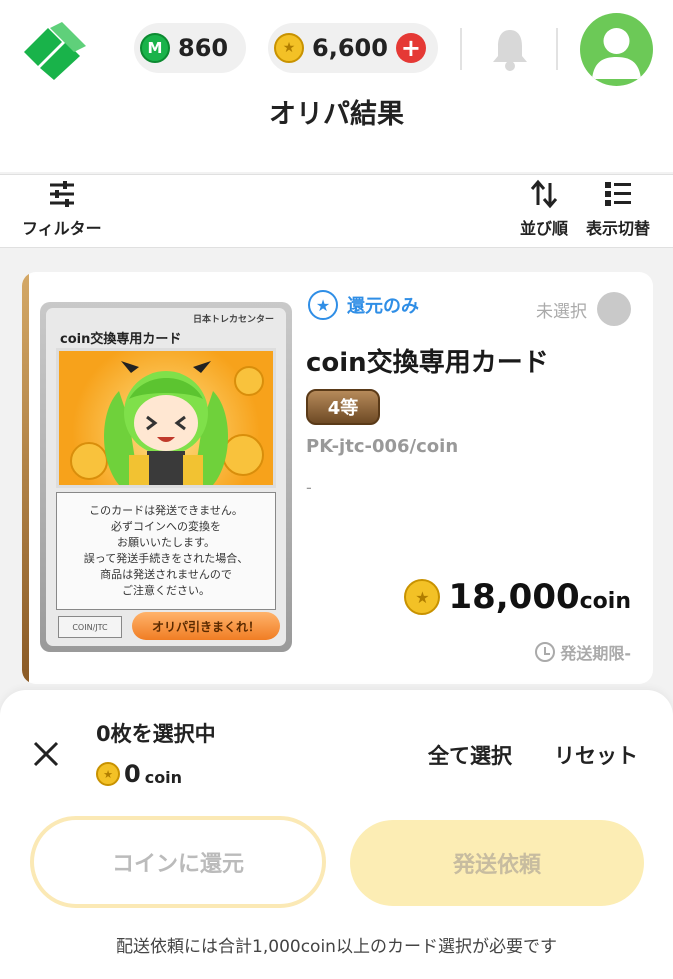 This screenshot has width=673, height=979. What do you see at coordinates (382, 446) in the screenshot?
I see `product-code: PK-jtc-006/coin` at bounding box center [382, 446].